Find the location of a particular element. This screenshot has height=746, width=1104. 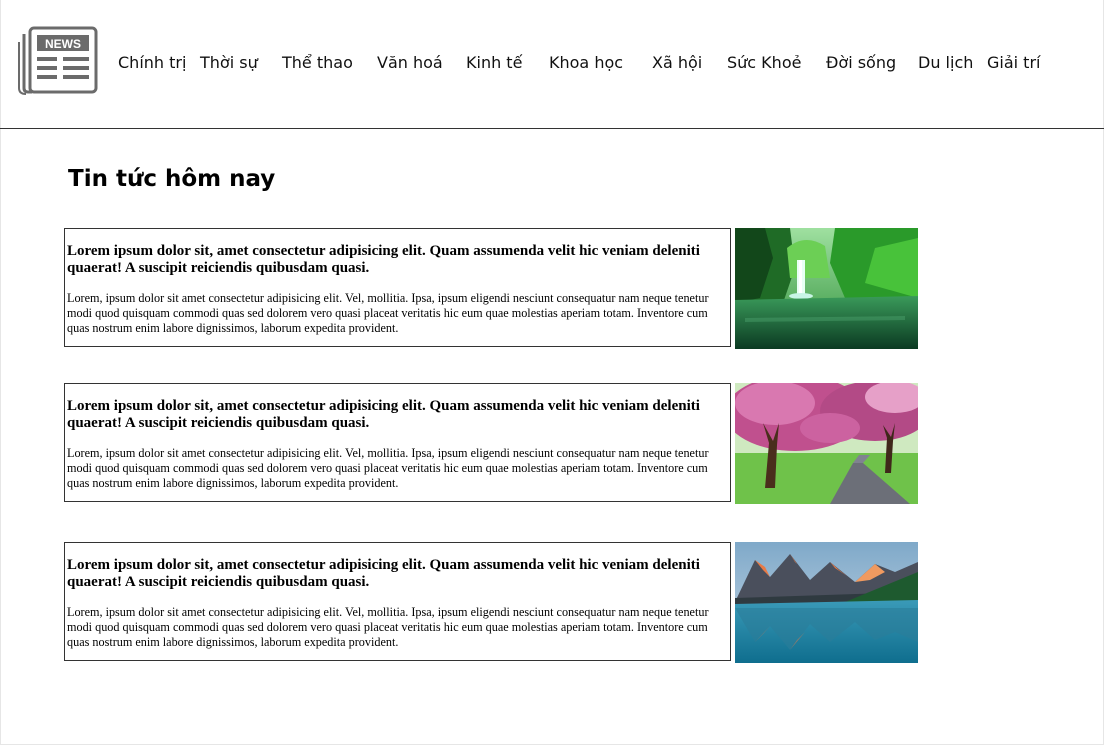

waterfall-photo is located at coordinates (826, 288).